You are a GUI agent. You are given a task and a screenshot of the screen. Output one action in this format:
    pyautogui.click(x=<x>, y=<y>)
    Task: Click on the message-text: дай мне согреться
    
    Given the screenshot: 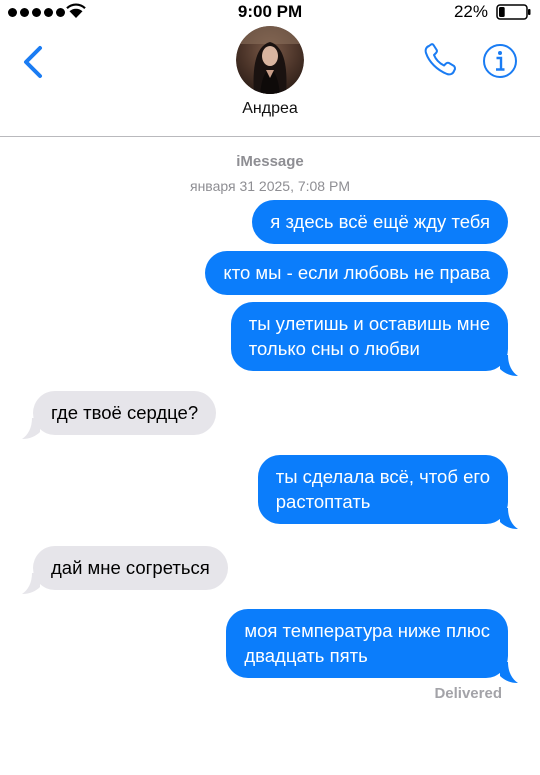 What is the action you would take?
    pyautogui.click(x=130, y=567)
    